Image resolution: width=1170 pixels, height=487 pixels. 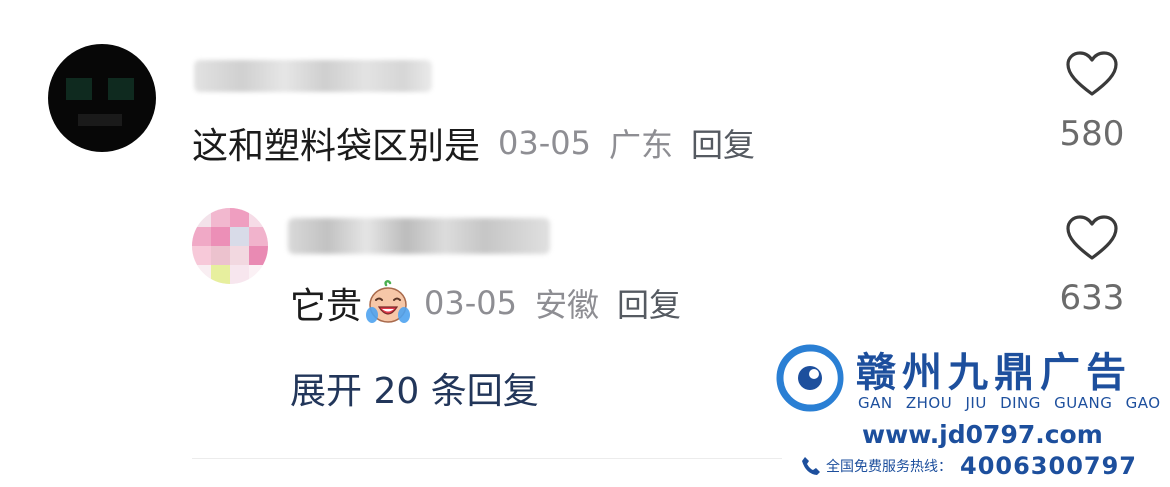 What do you see at coordinates (414, 388) in the screenshot?
I see `expand-replies-button: 展开 20 条回复` at bounding box center [414, 388].